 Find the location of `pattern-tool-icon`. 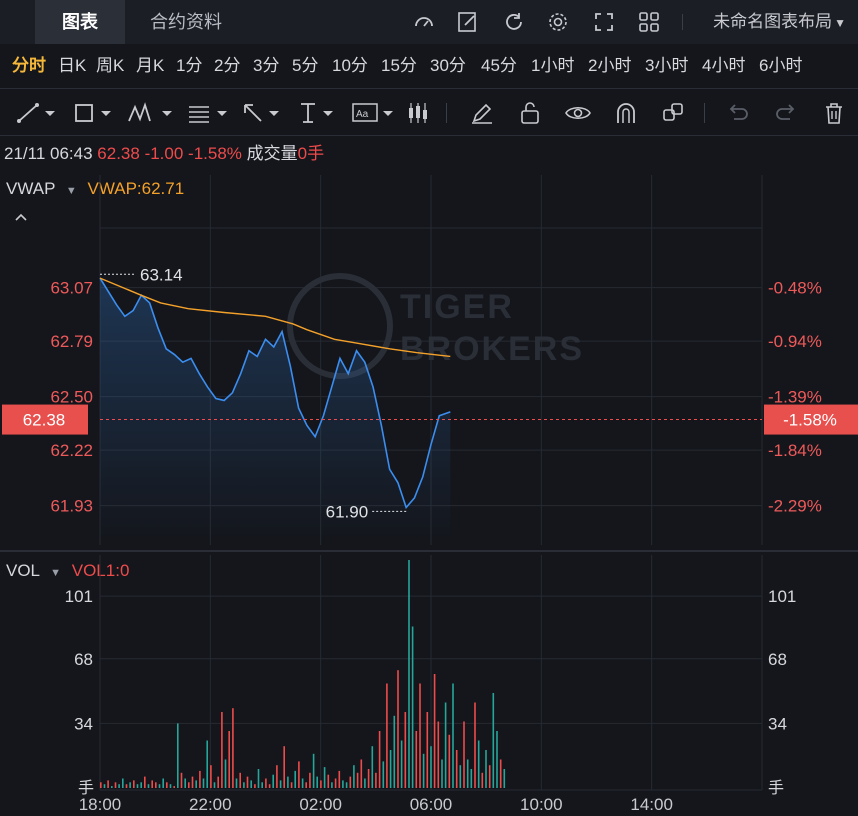

pattern-tool-icon is located at coordinates (152, 113).